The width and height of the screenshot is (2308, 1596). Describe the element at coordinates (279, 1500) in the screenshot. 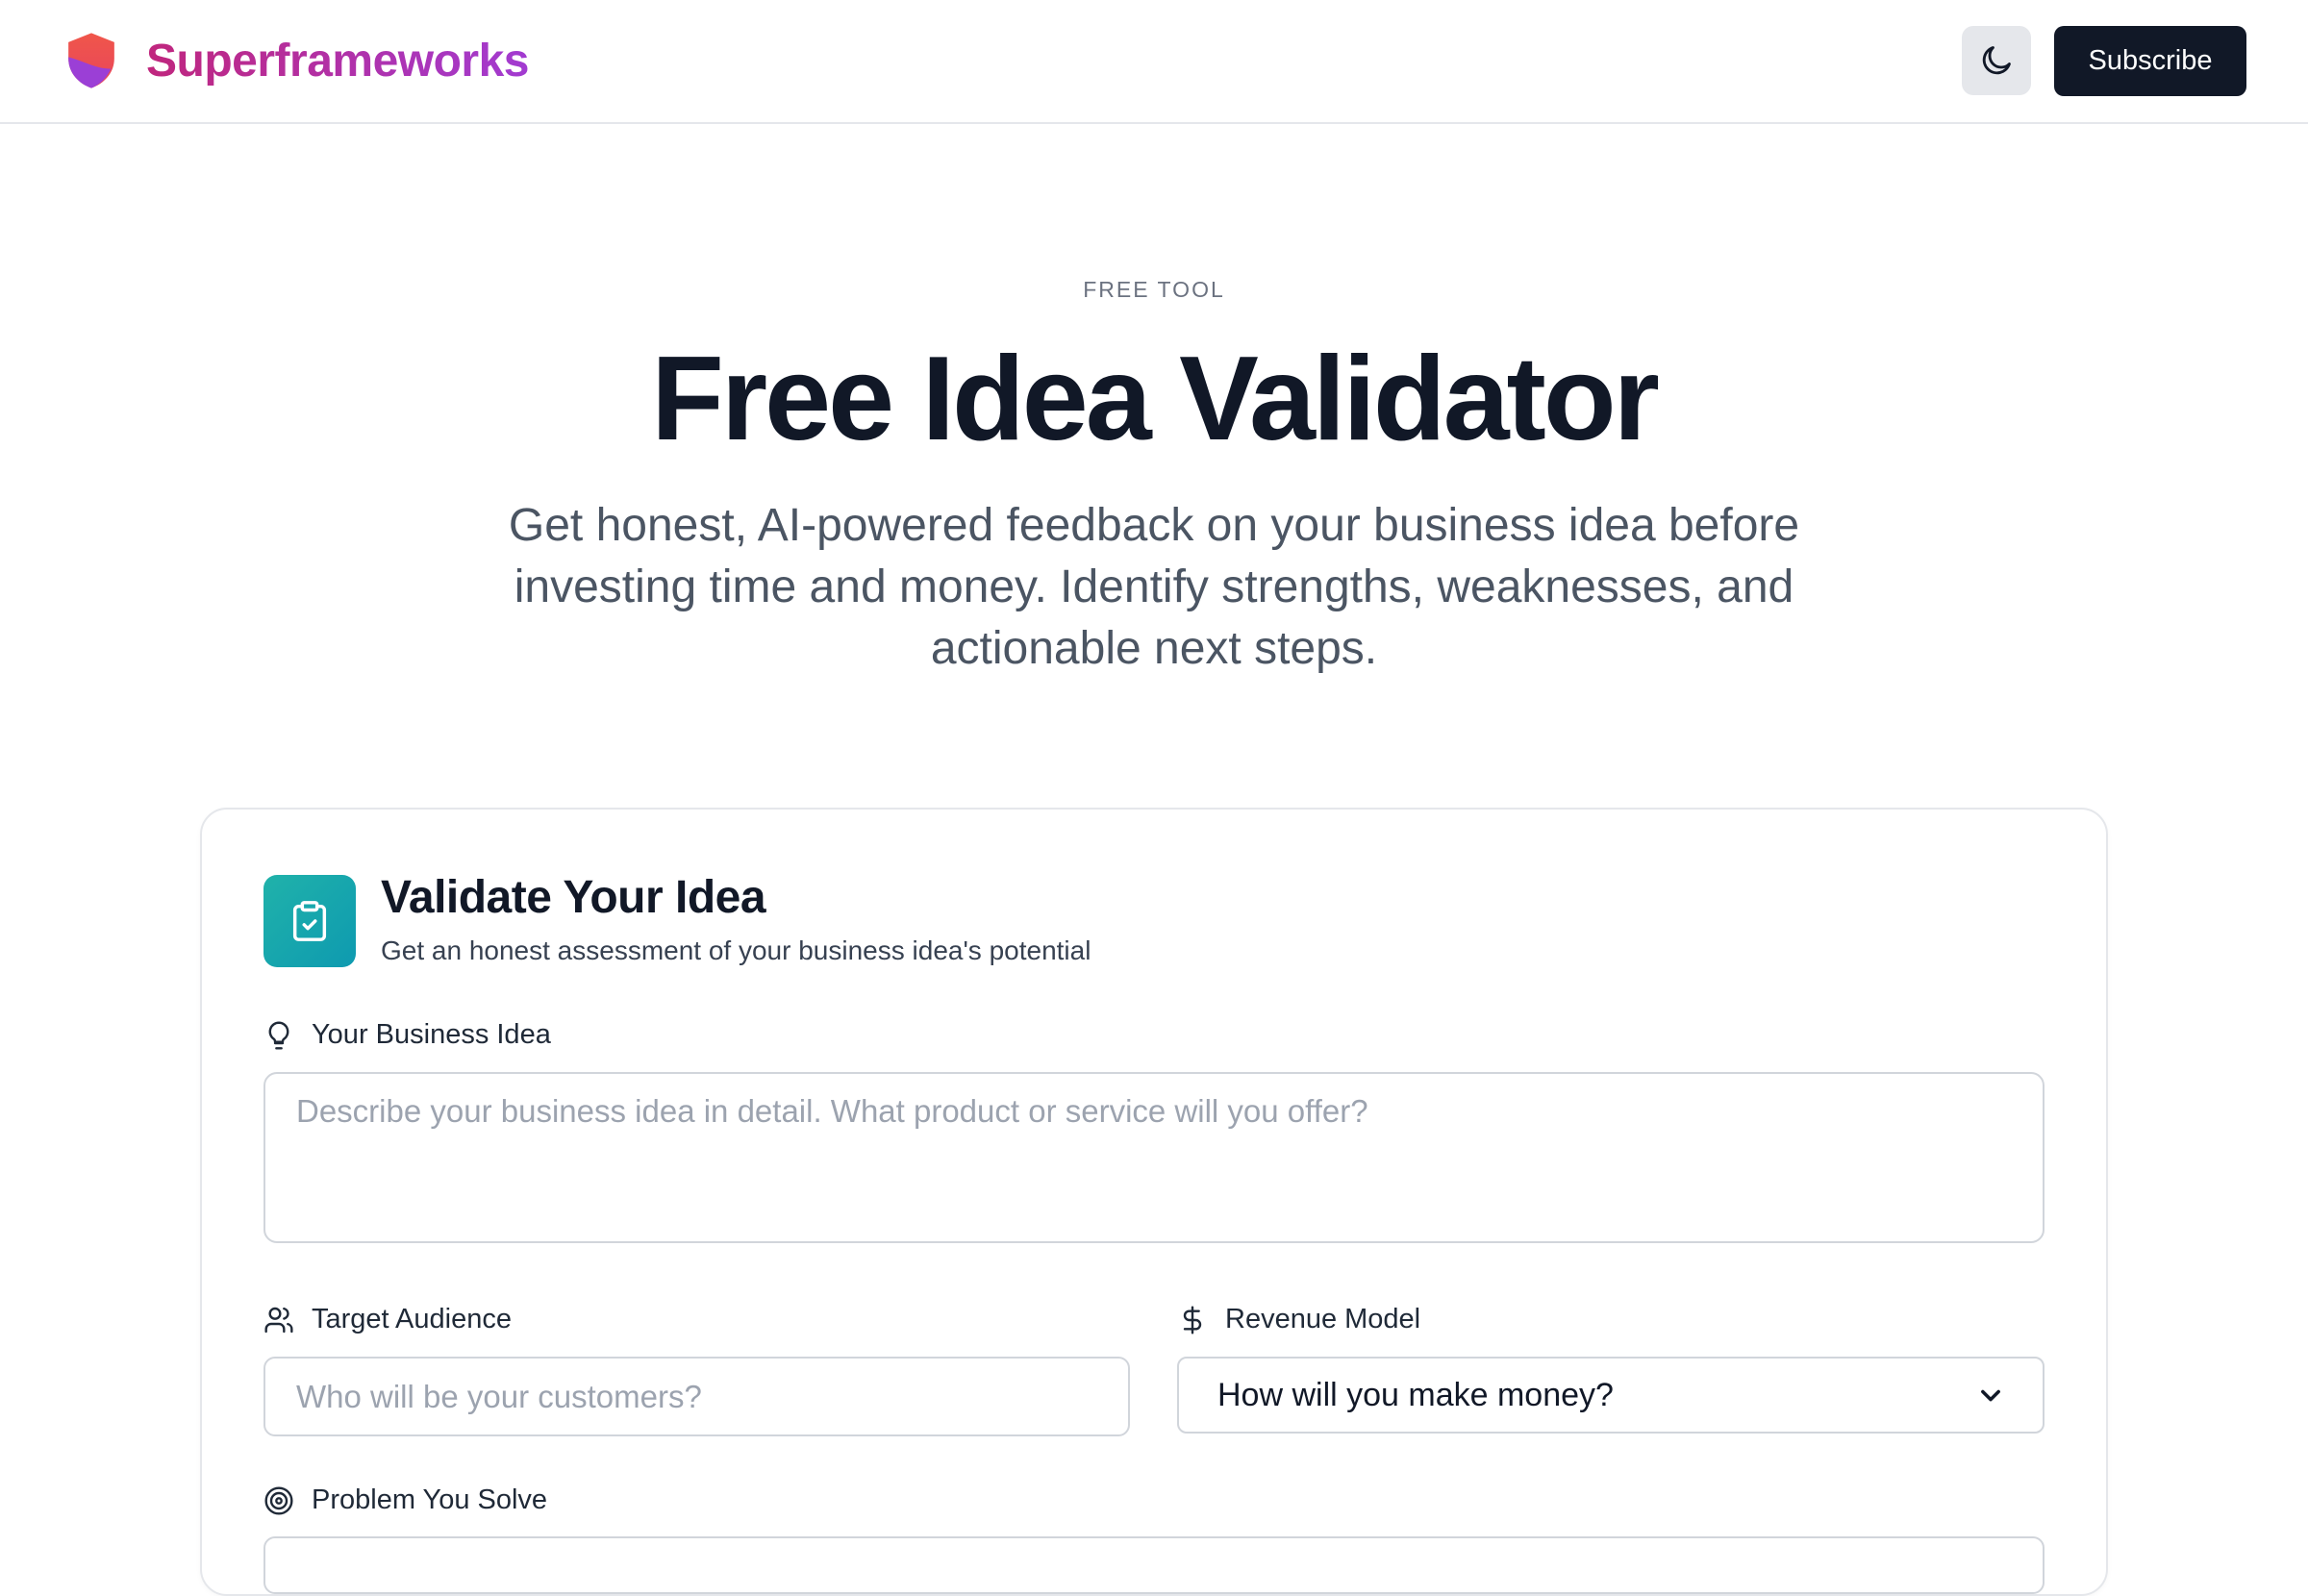

I see `target-icon` at that location.